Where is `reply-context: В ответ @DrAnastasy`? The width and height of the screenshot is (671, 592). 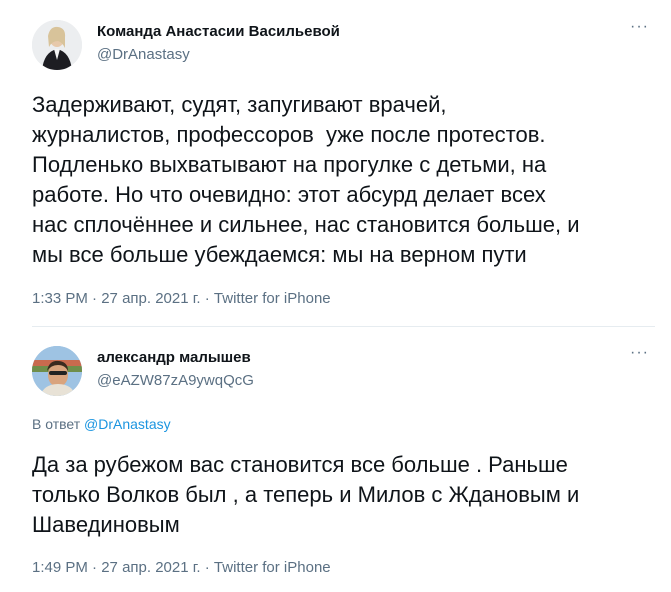
reply-context: В ответ @DrAnastasy is located at coordinates (101, 424).